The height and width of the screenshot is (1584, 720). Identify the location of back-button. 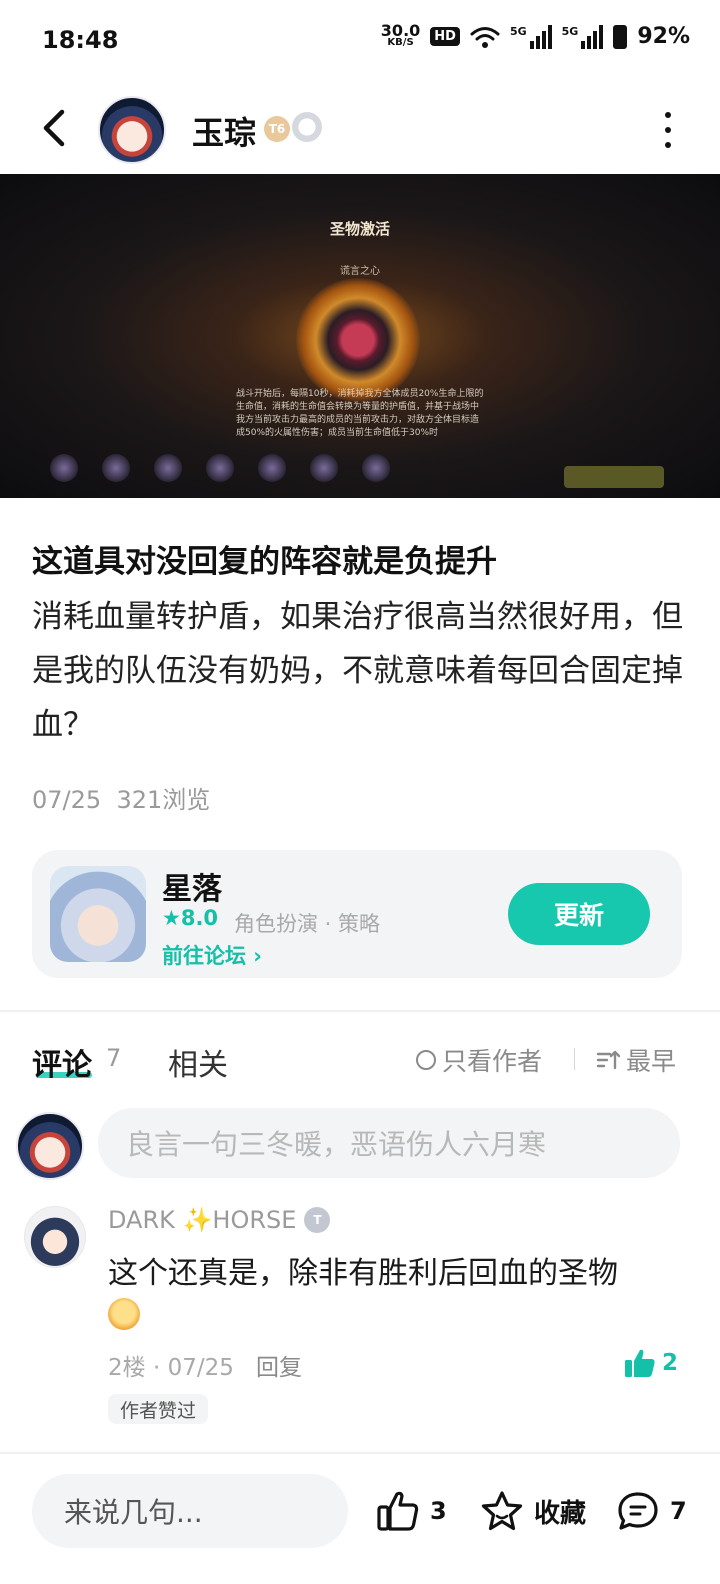
(54, 128).